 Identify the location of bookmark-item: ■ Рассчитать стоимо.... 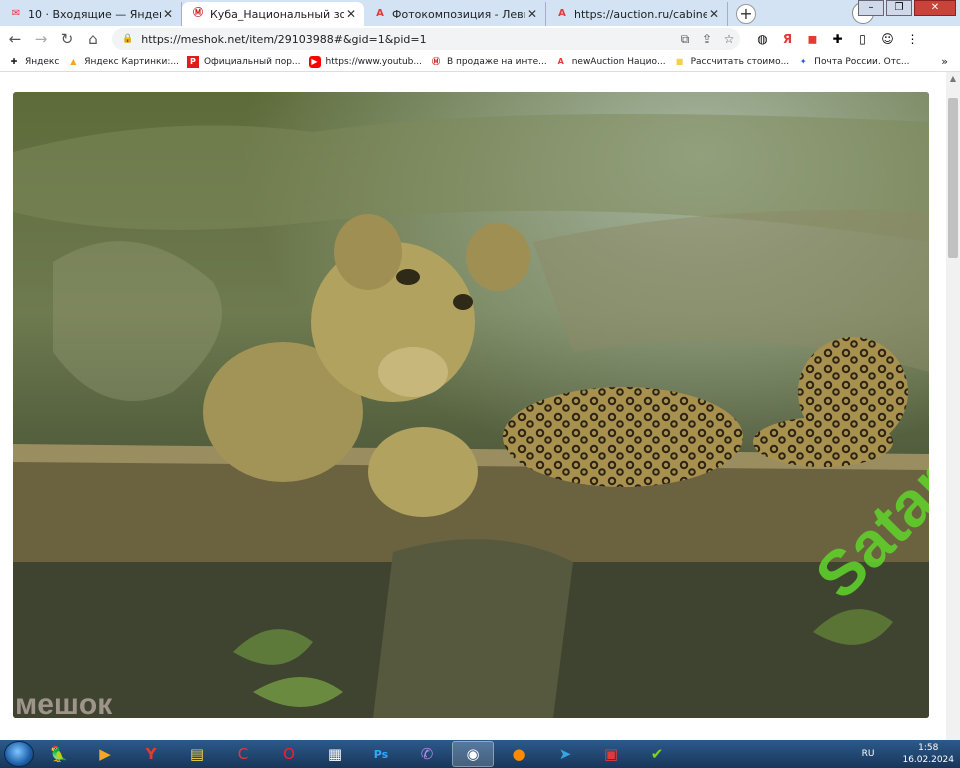
(732, 62).